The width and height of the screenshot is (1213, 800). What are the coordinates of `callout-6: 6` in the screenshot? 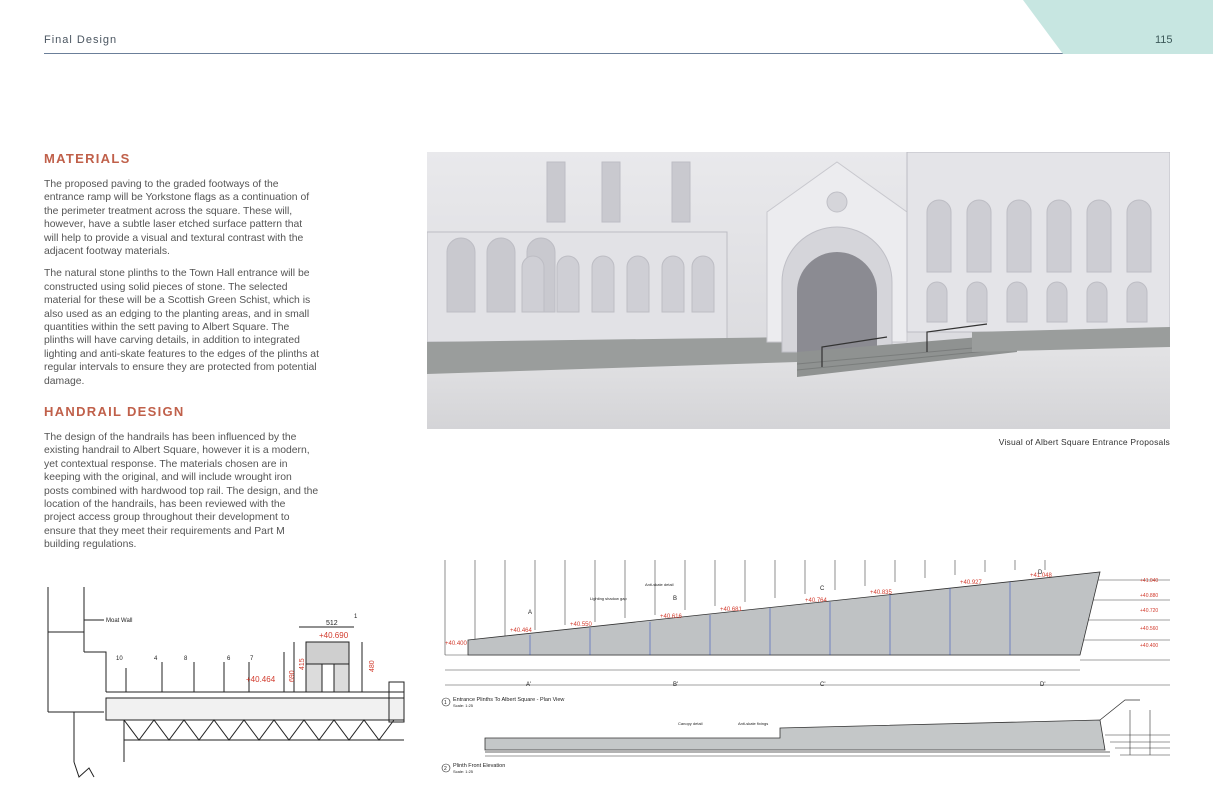 It's located at (229, 659).